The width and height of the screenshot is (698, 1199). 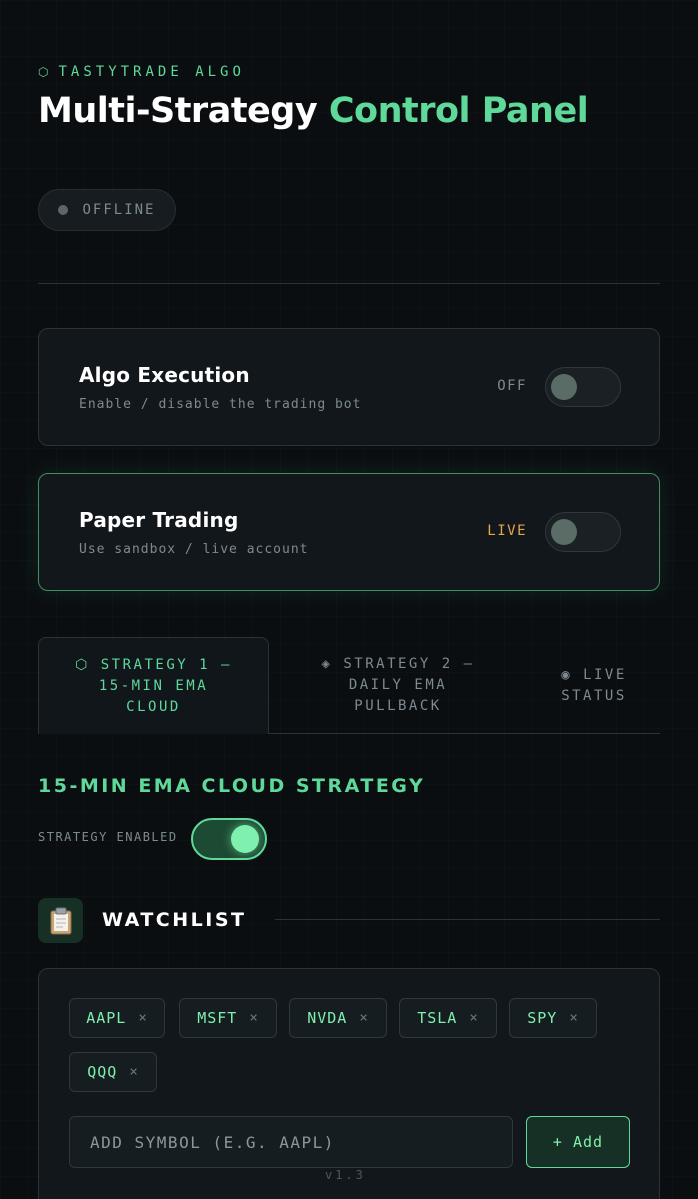 I want to click on card-subtitle: Use sandbox / live account, so click(x=194, y=549).